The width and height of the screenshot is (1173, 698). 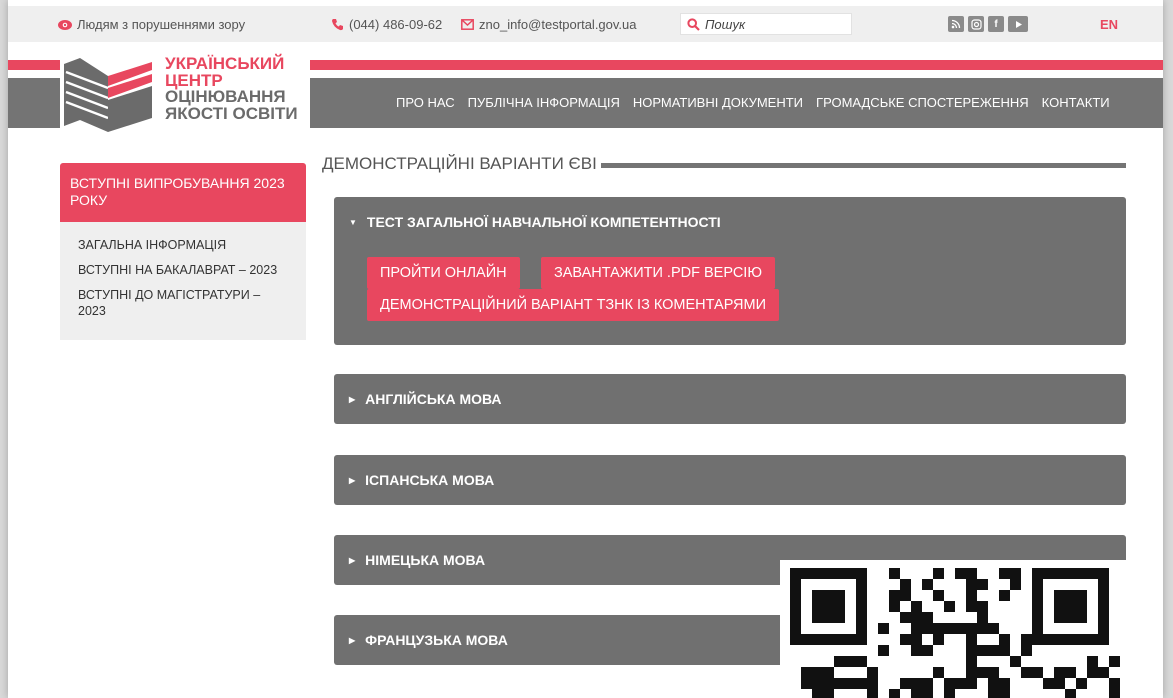 What do you see at coordinates (443, 273) in the screenshot?
I see `take-online-button: ПРОЙТИ ОНЛАЙН` at bounding box center [443, 273].